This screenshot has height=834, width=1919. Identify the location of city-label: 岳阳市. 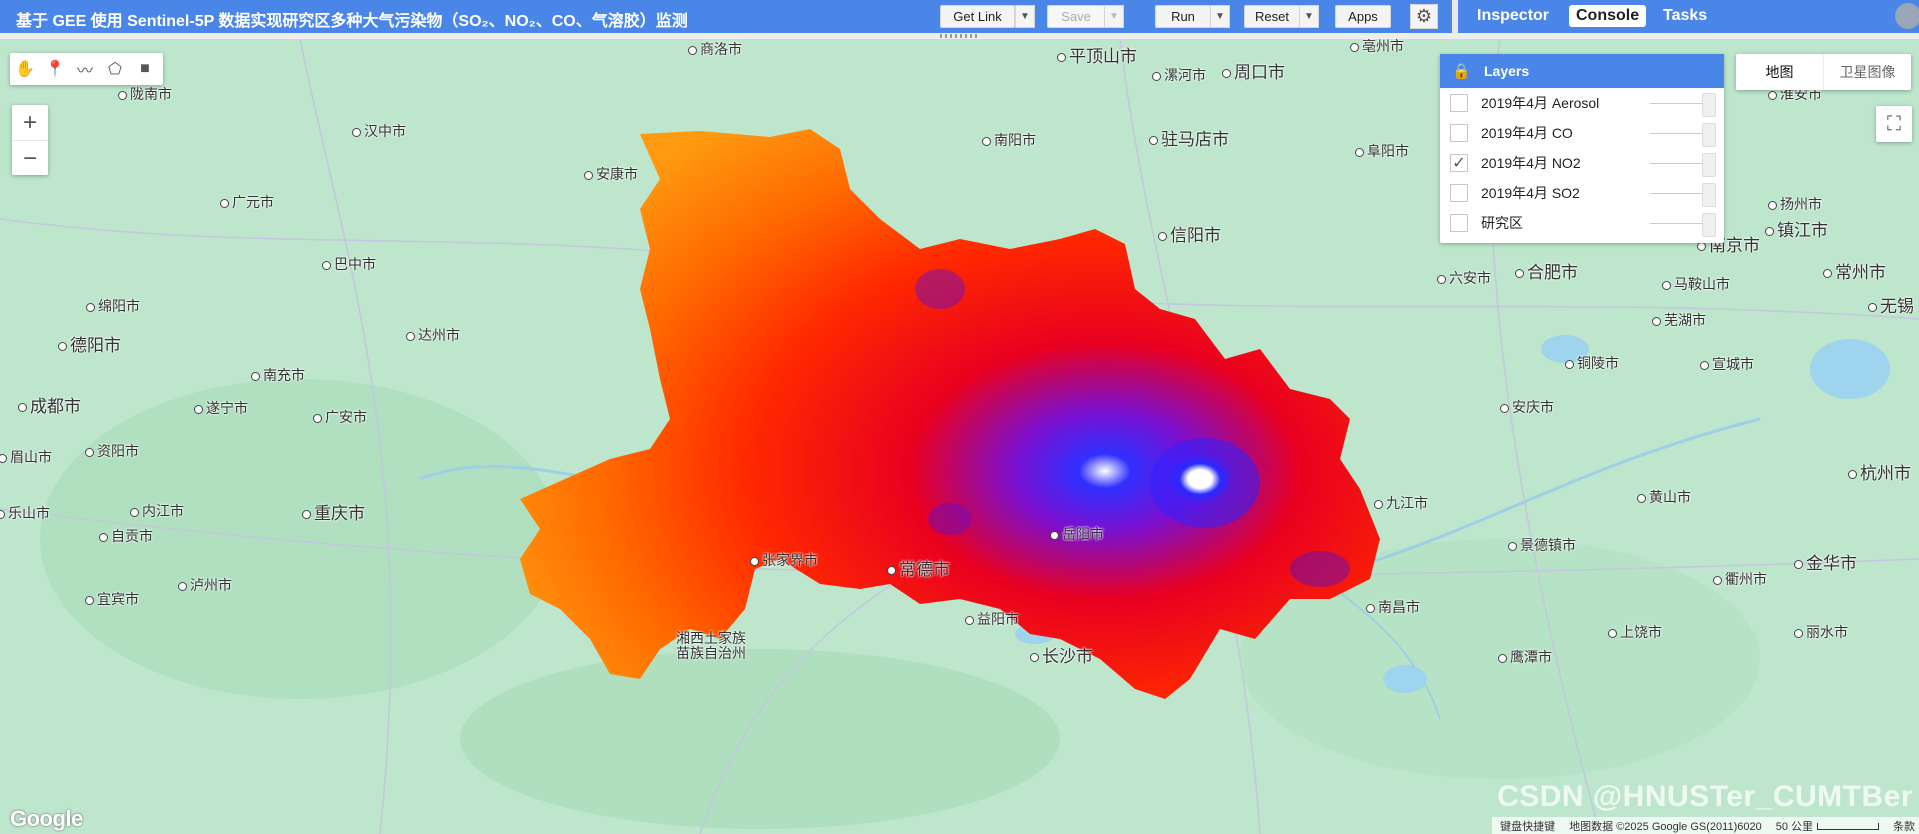
(1077, 534).